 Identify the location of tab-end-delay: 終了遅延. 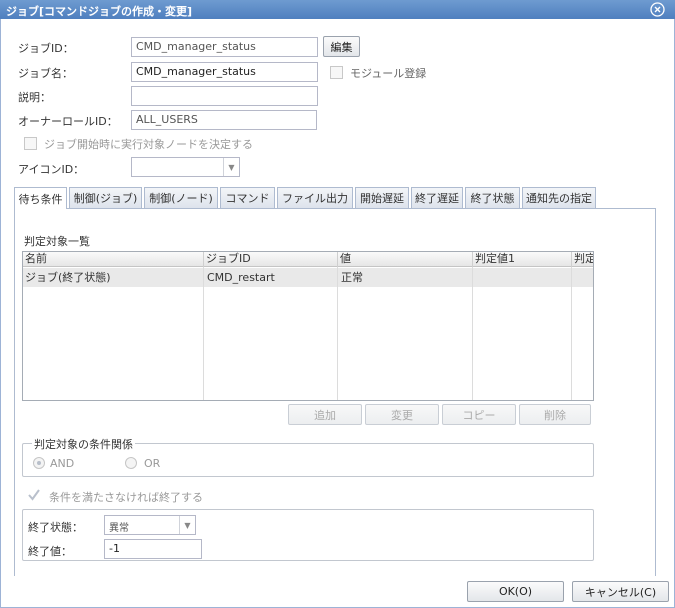
(437, 197).